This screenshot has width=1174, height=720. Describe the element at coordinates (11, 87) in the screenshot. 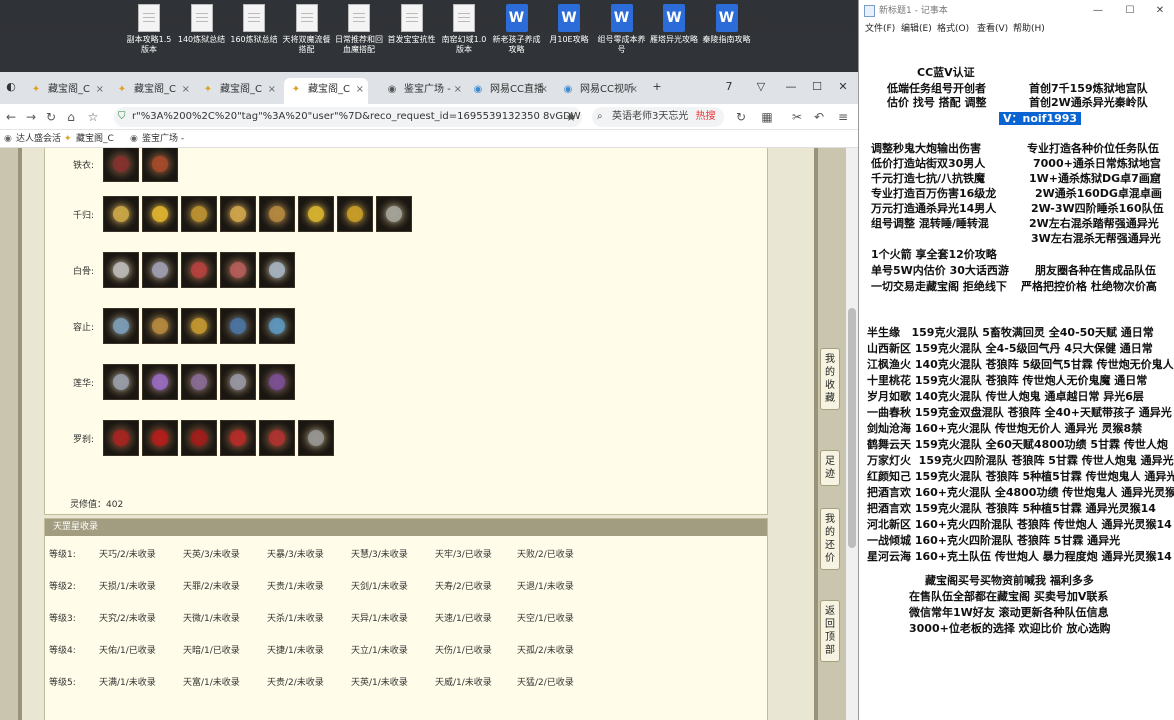

I see `browser-logo-icon: ◐` at that location.